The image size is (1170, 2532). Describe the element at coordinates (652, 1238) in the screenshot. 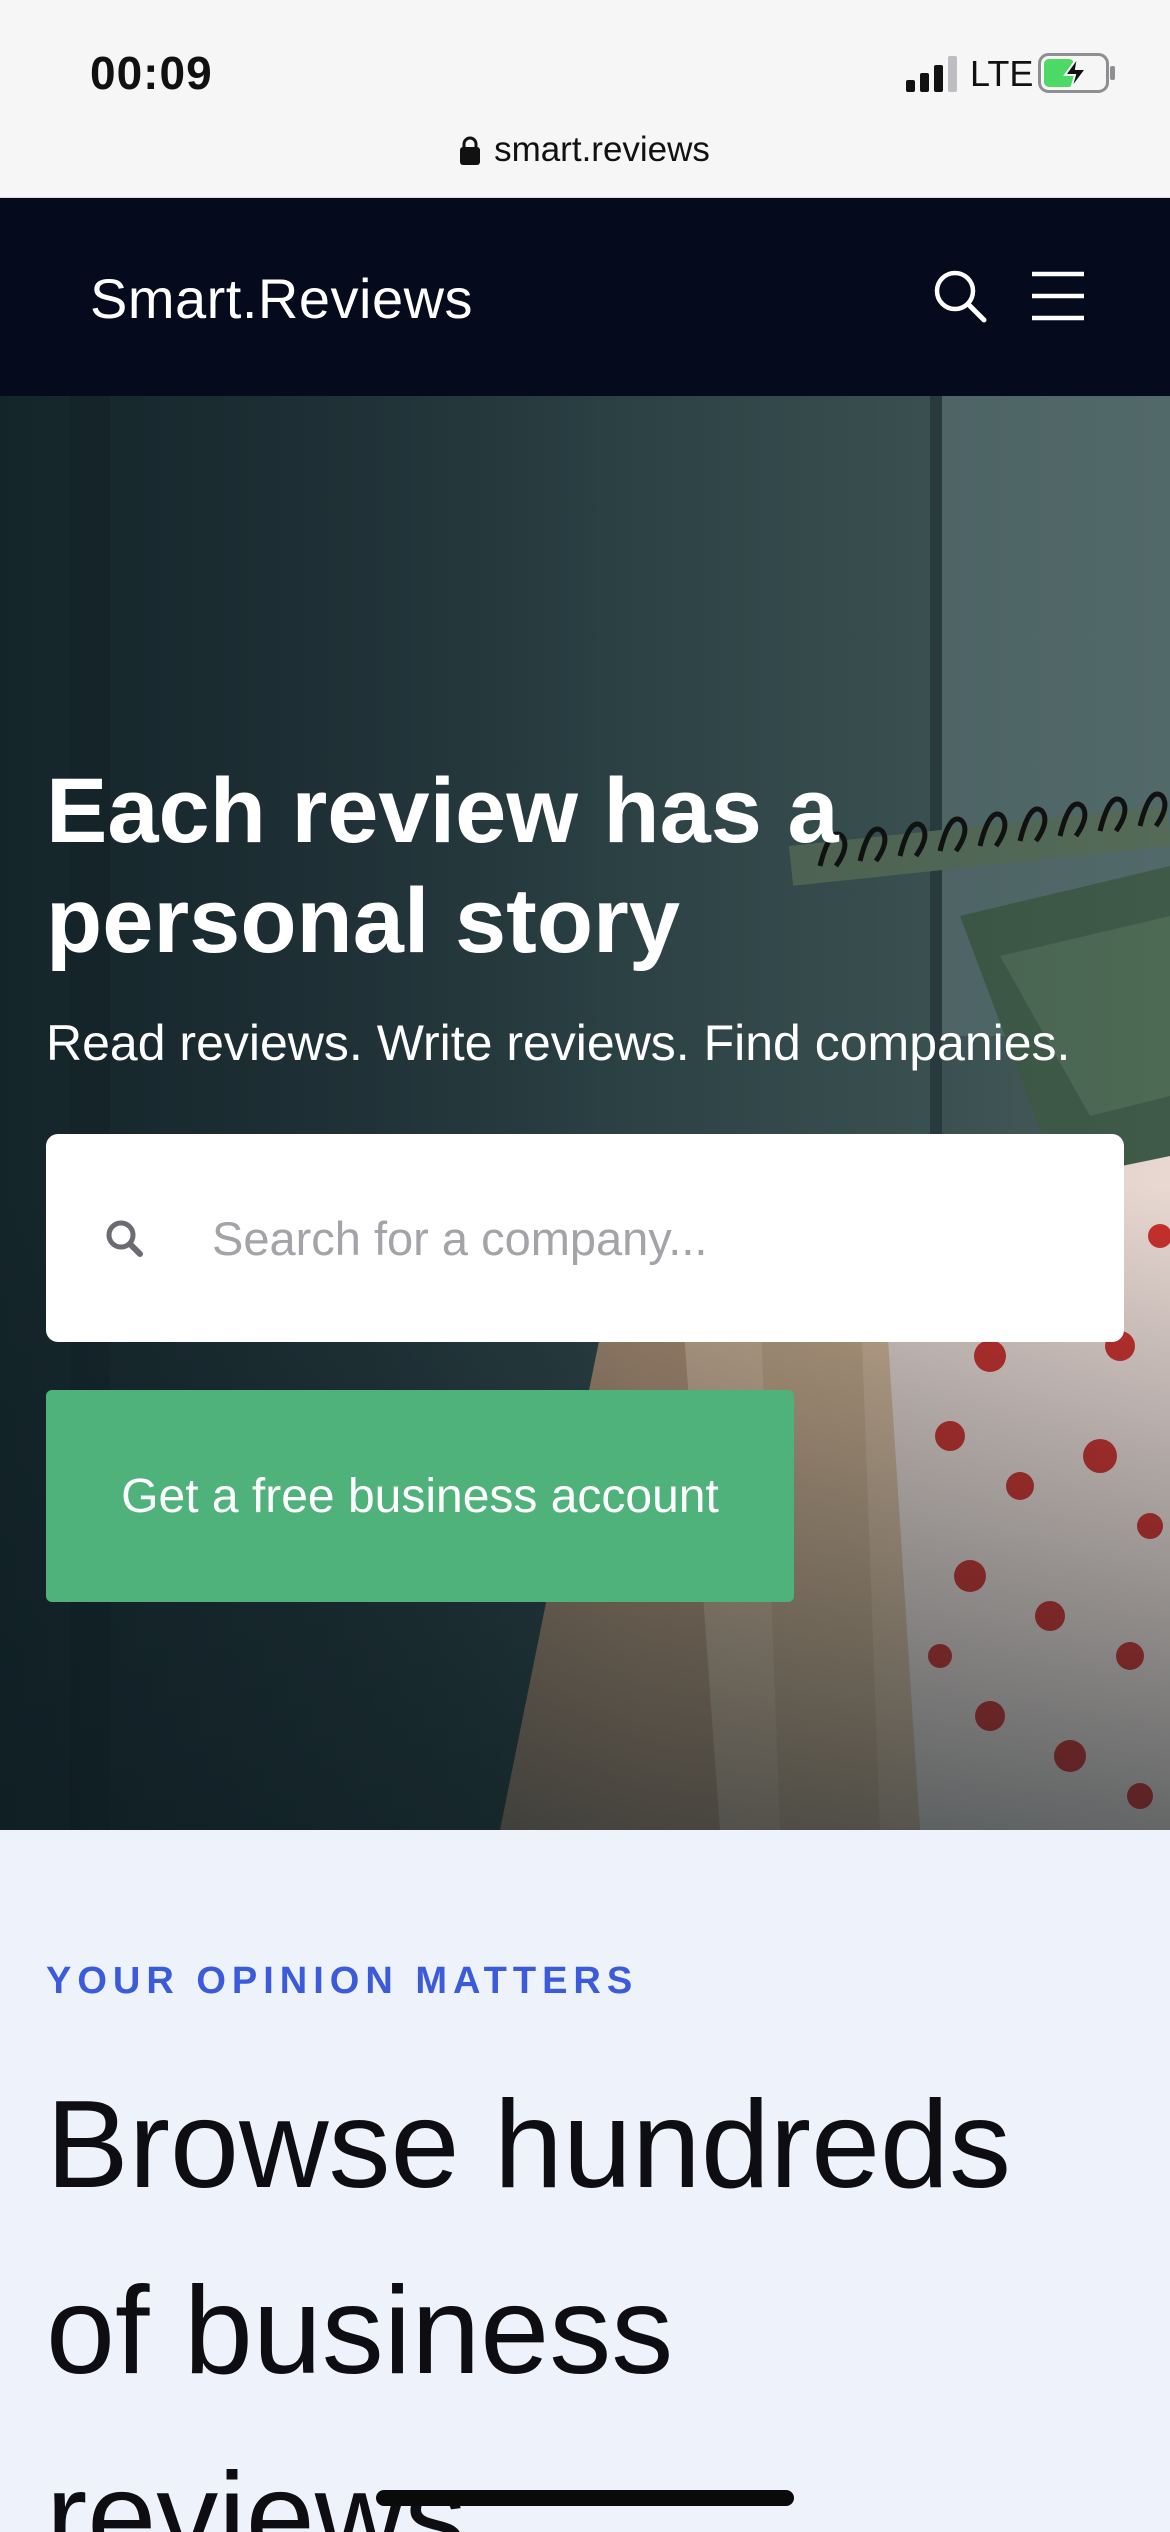

I see `company-search-input` at that location.